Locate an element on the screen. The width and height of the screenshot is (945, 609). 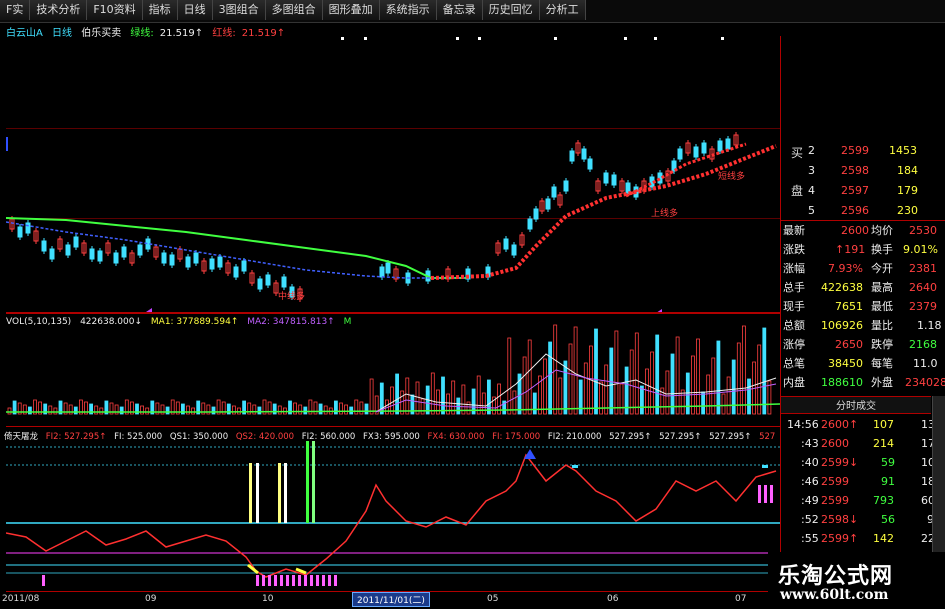
time-axis: 2011/08 09 10 2011/11/01(二) 05 06 07 is located at coordinates (390, 600).